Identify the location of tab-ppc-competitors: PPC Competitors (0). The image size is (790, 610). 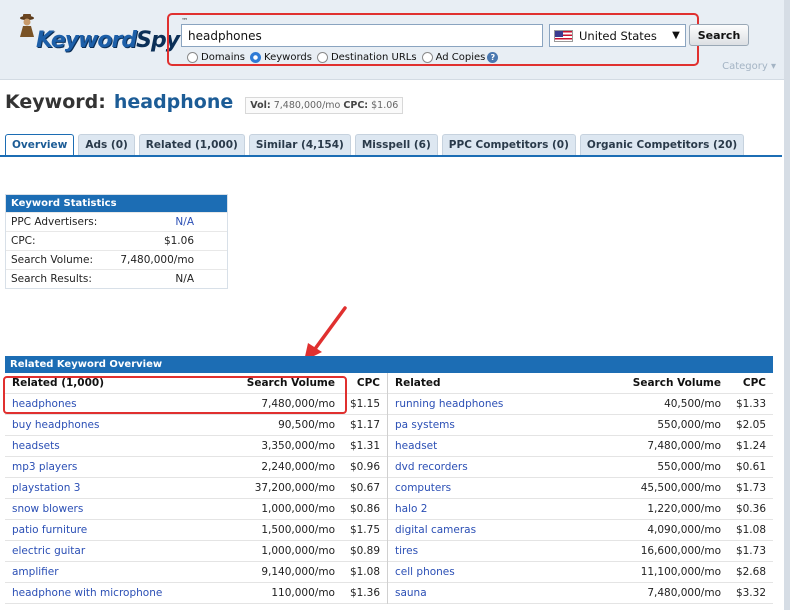
(508, 144).